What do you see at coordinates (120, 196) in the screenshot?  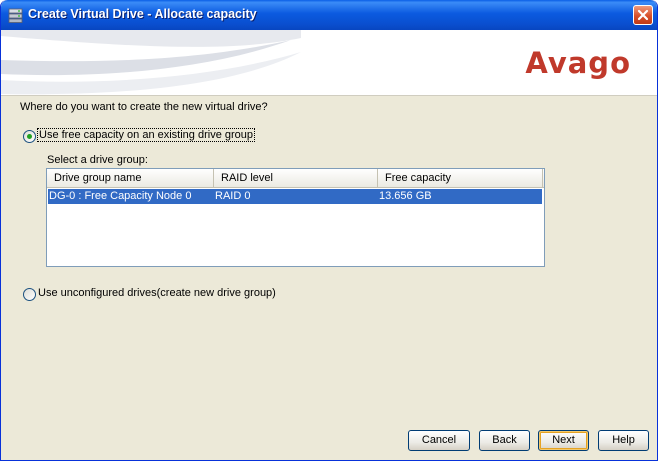 I see `cell-drive-group-name: DG-0 : Free Capacity Node 0` at bounding box center [120, 196].